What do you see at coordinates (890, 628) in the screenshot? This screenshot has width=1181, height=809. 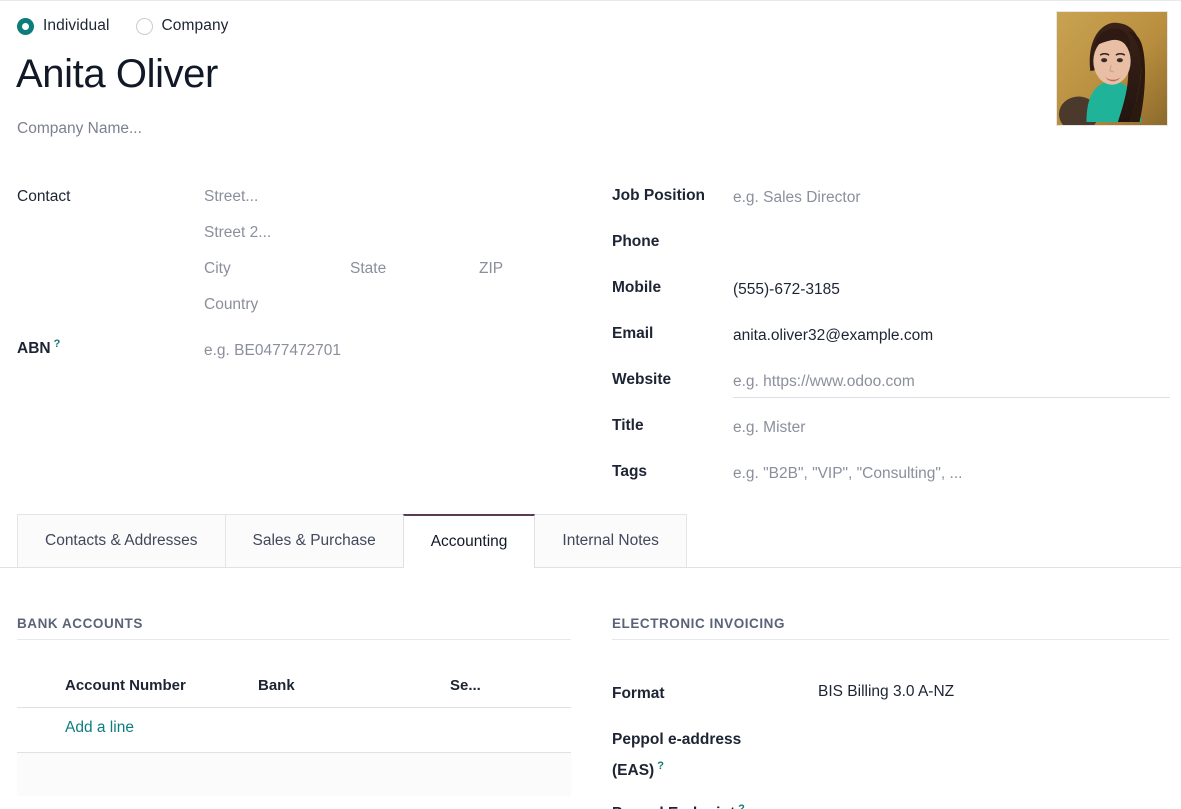 I see `section-title-electronic-invoicing: Electronic Invoicing` at bounding box center [890, 628].